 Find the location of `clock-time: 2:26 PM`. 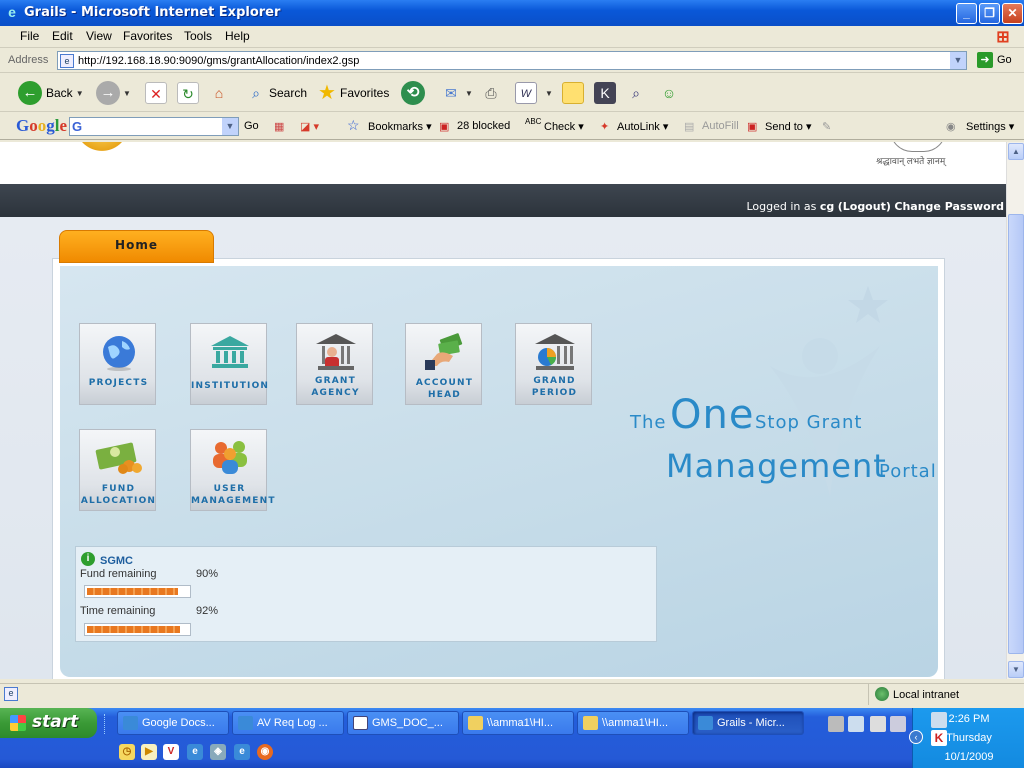

clock-time: 2:26 PM is located at coordinates (968, 719).